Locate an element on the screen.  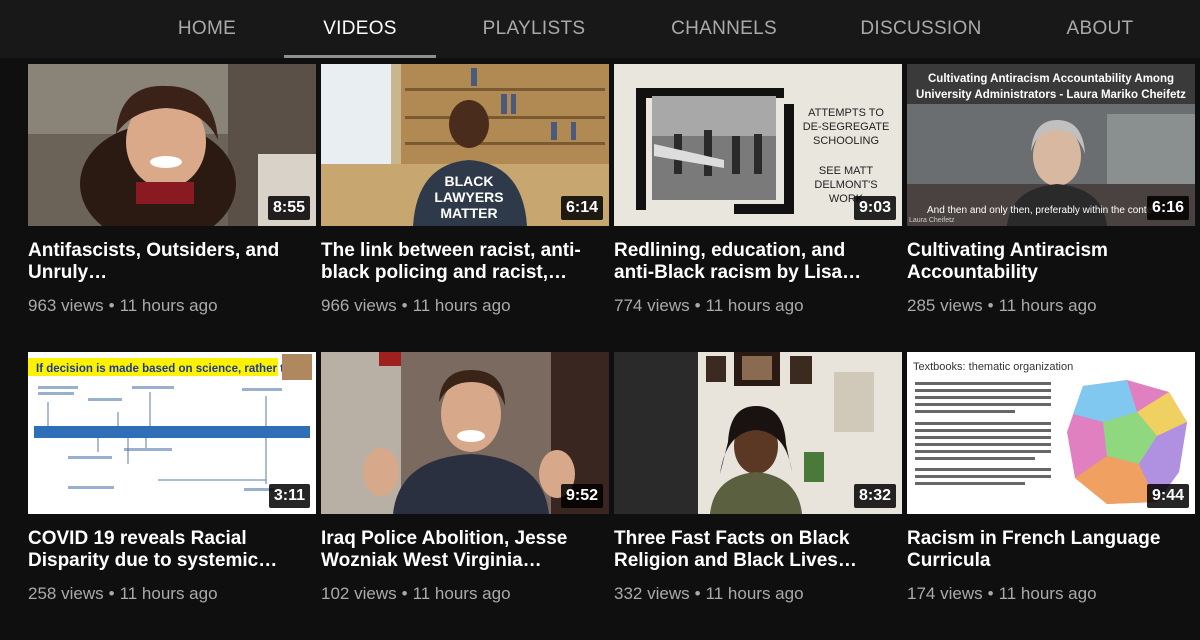
video-title-line: Redlining, education, and is located at coordinates (730, 250).